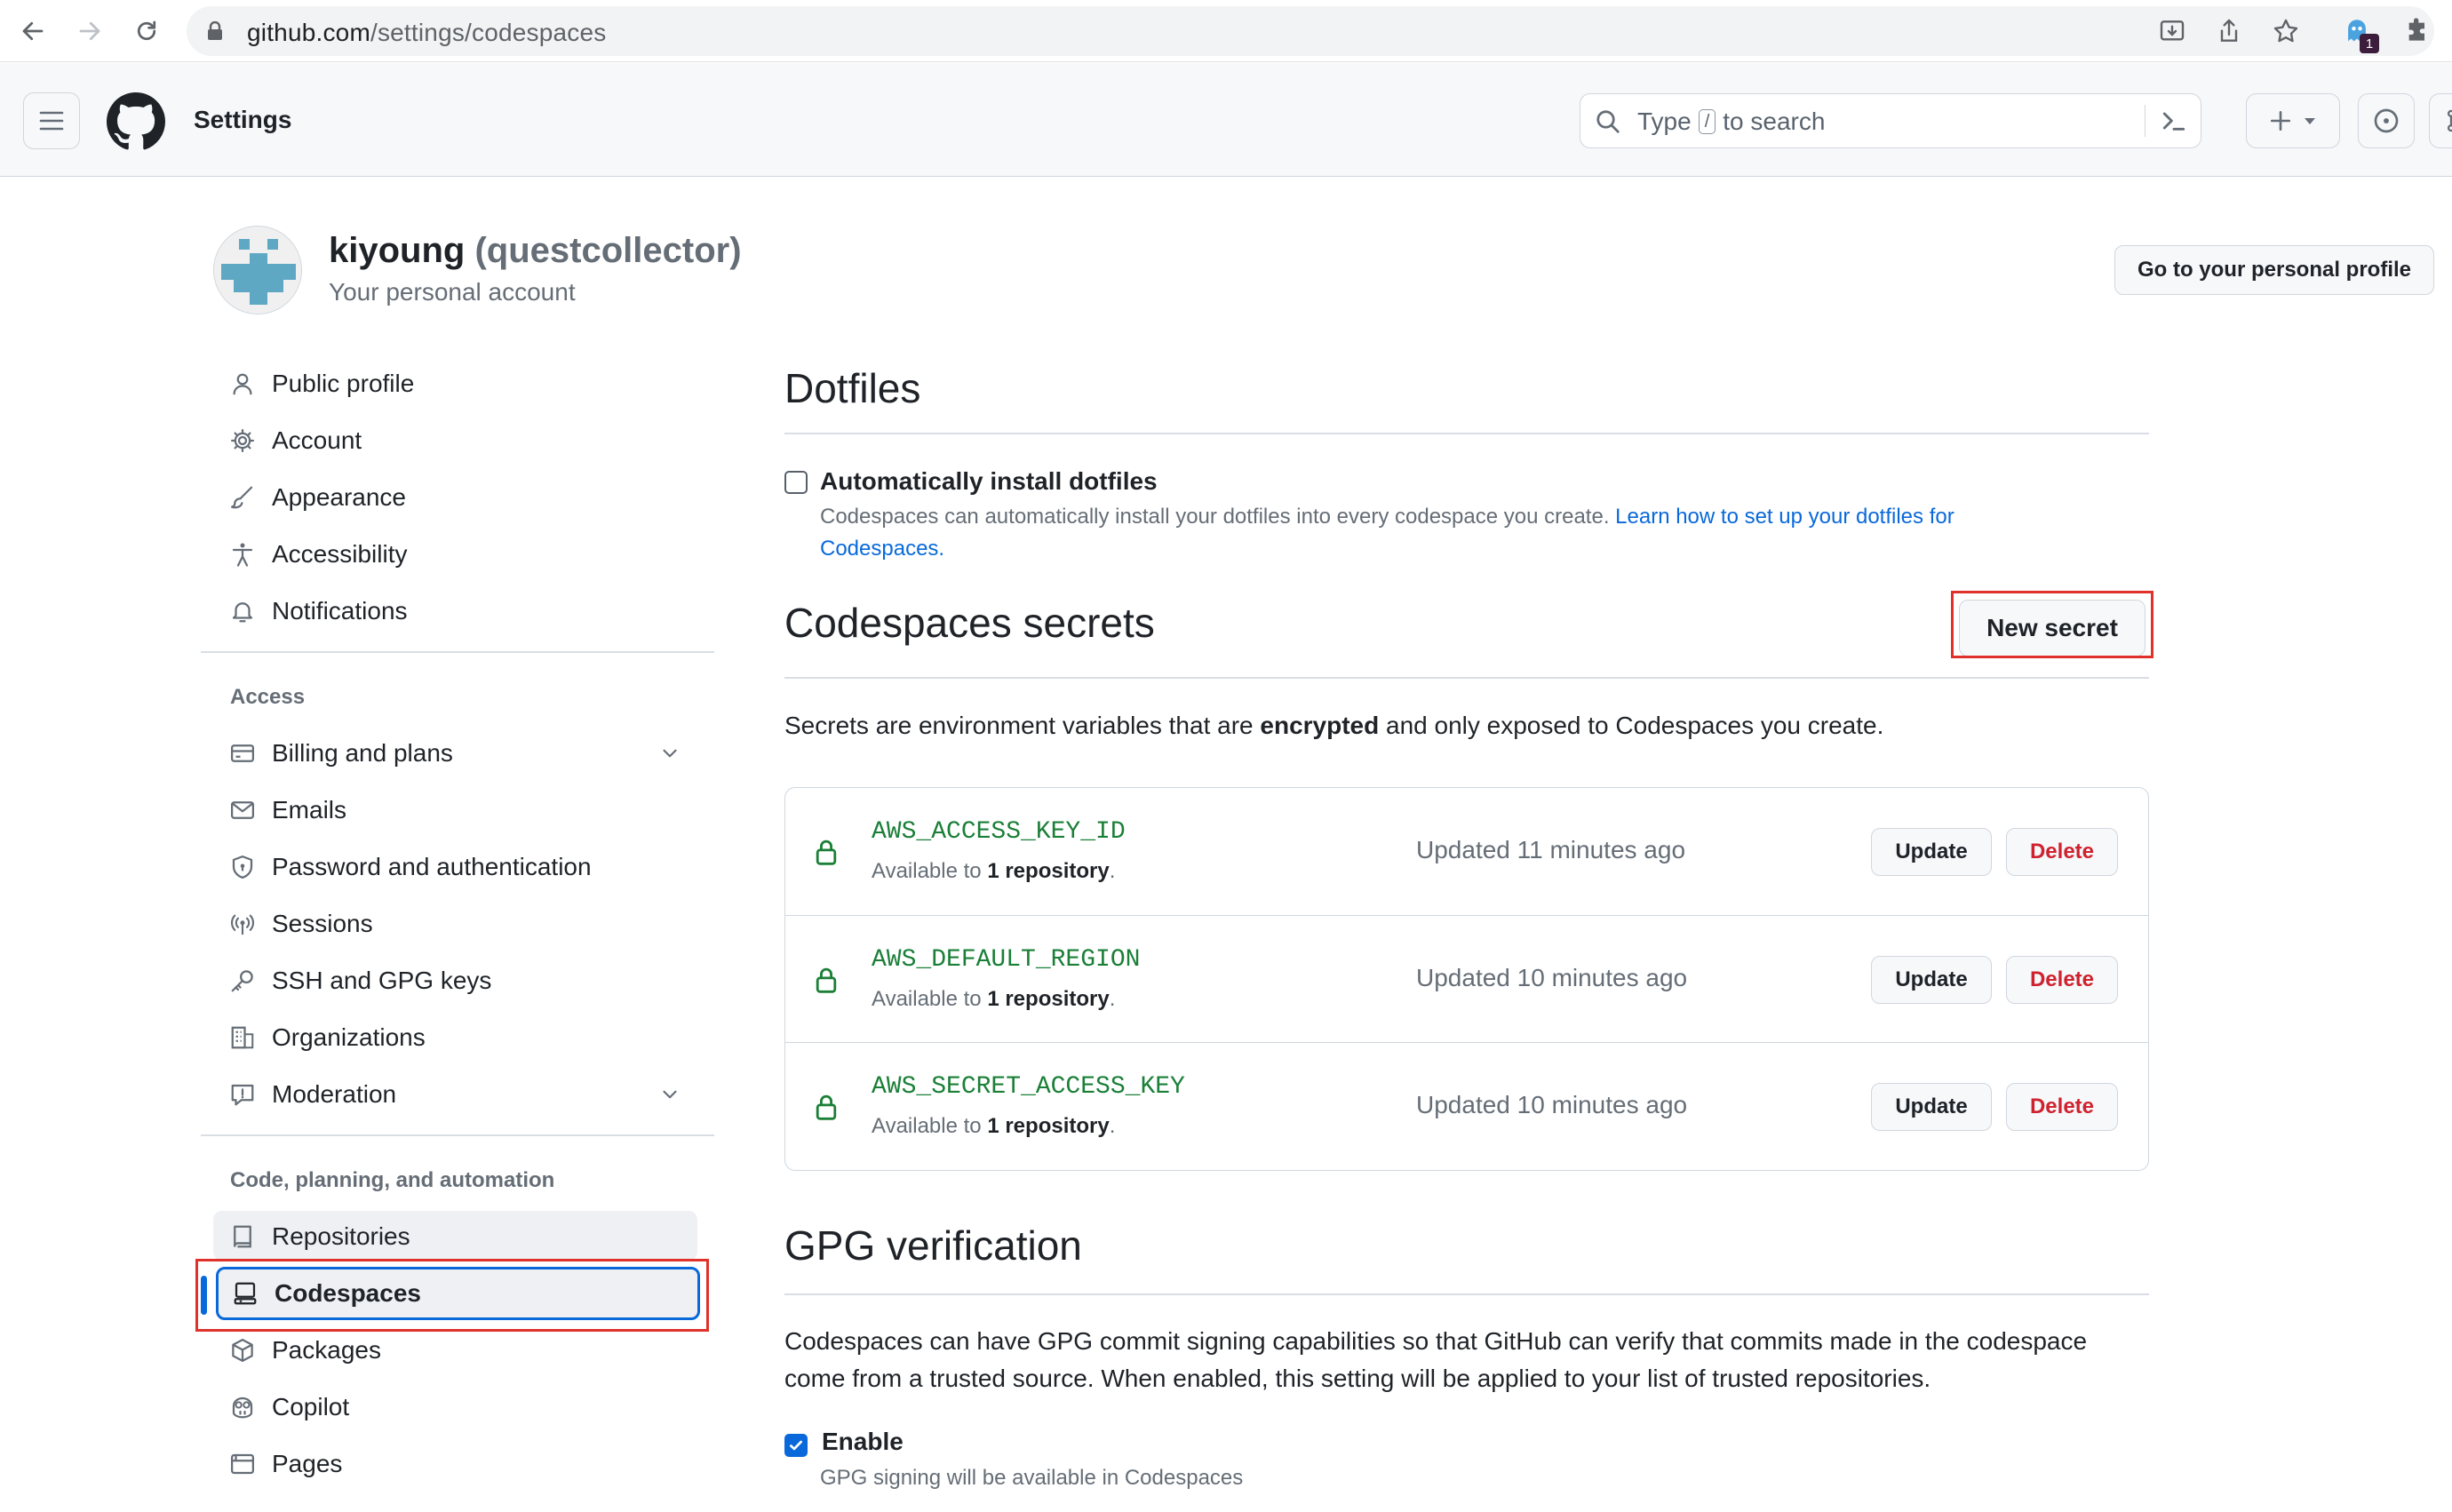  I want to click on identicon-icon, so click(258, 270).